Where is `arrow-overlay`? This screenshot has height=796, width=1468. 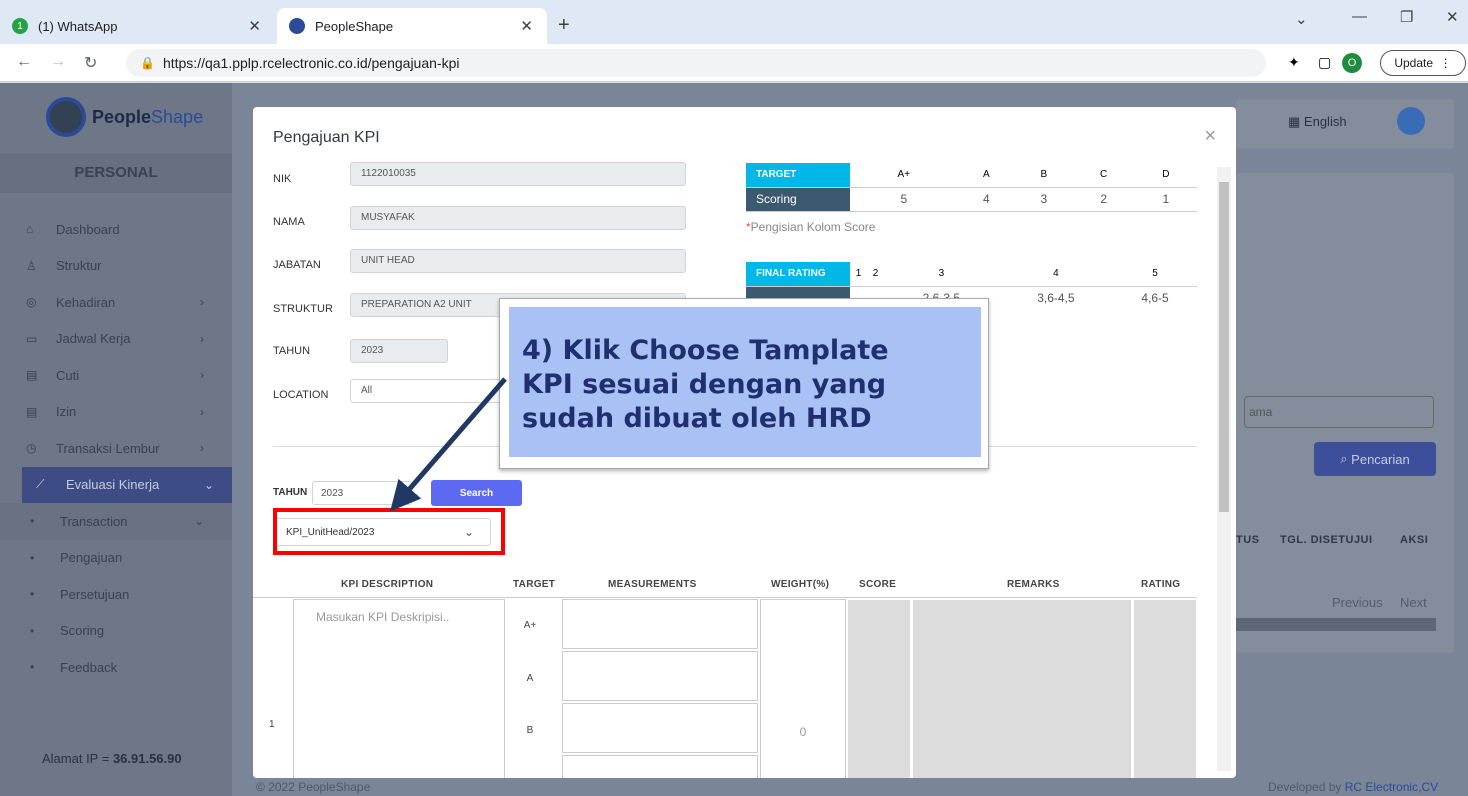
arrow-overlay is located at coordinates (448, 444).